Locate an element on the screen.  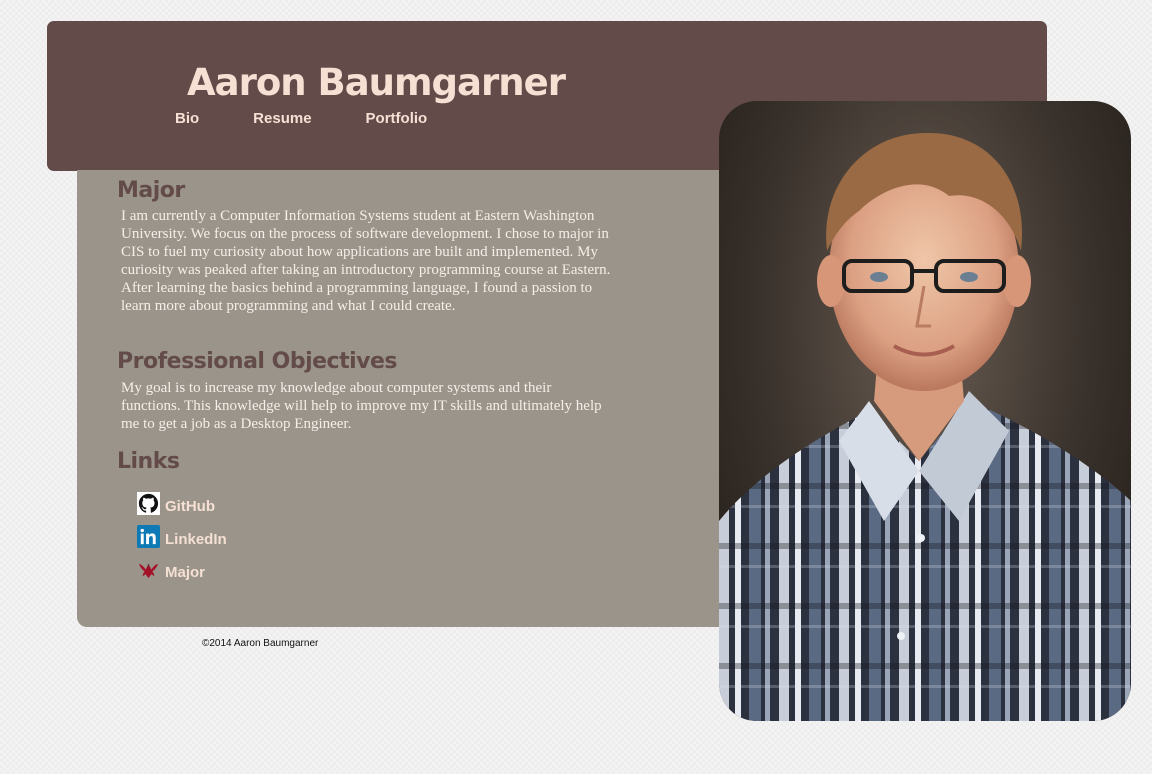
links-heading: Links is located at coordinates (148, 461).